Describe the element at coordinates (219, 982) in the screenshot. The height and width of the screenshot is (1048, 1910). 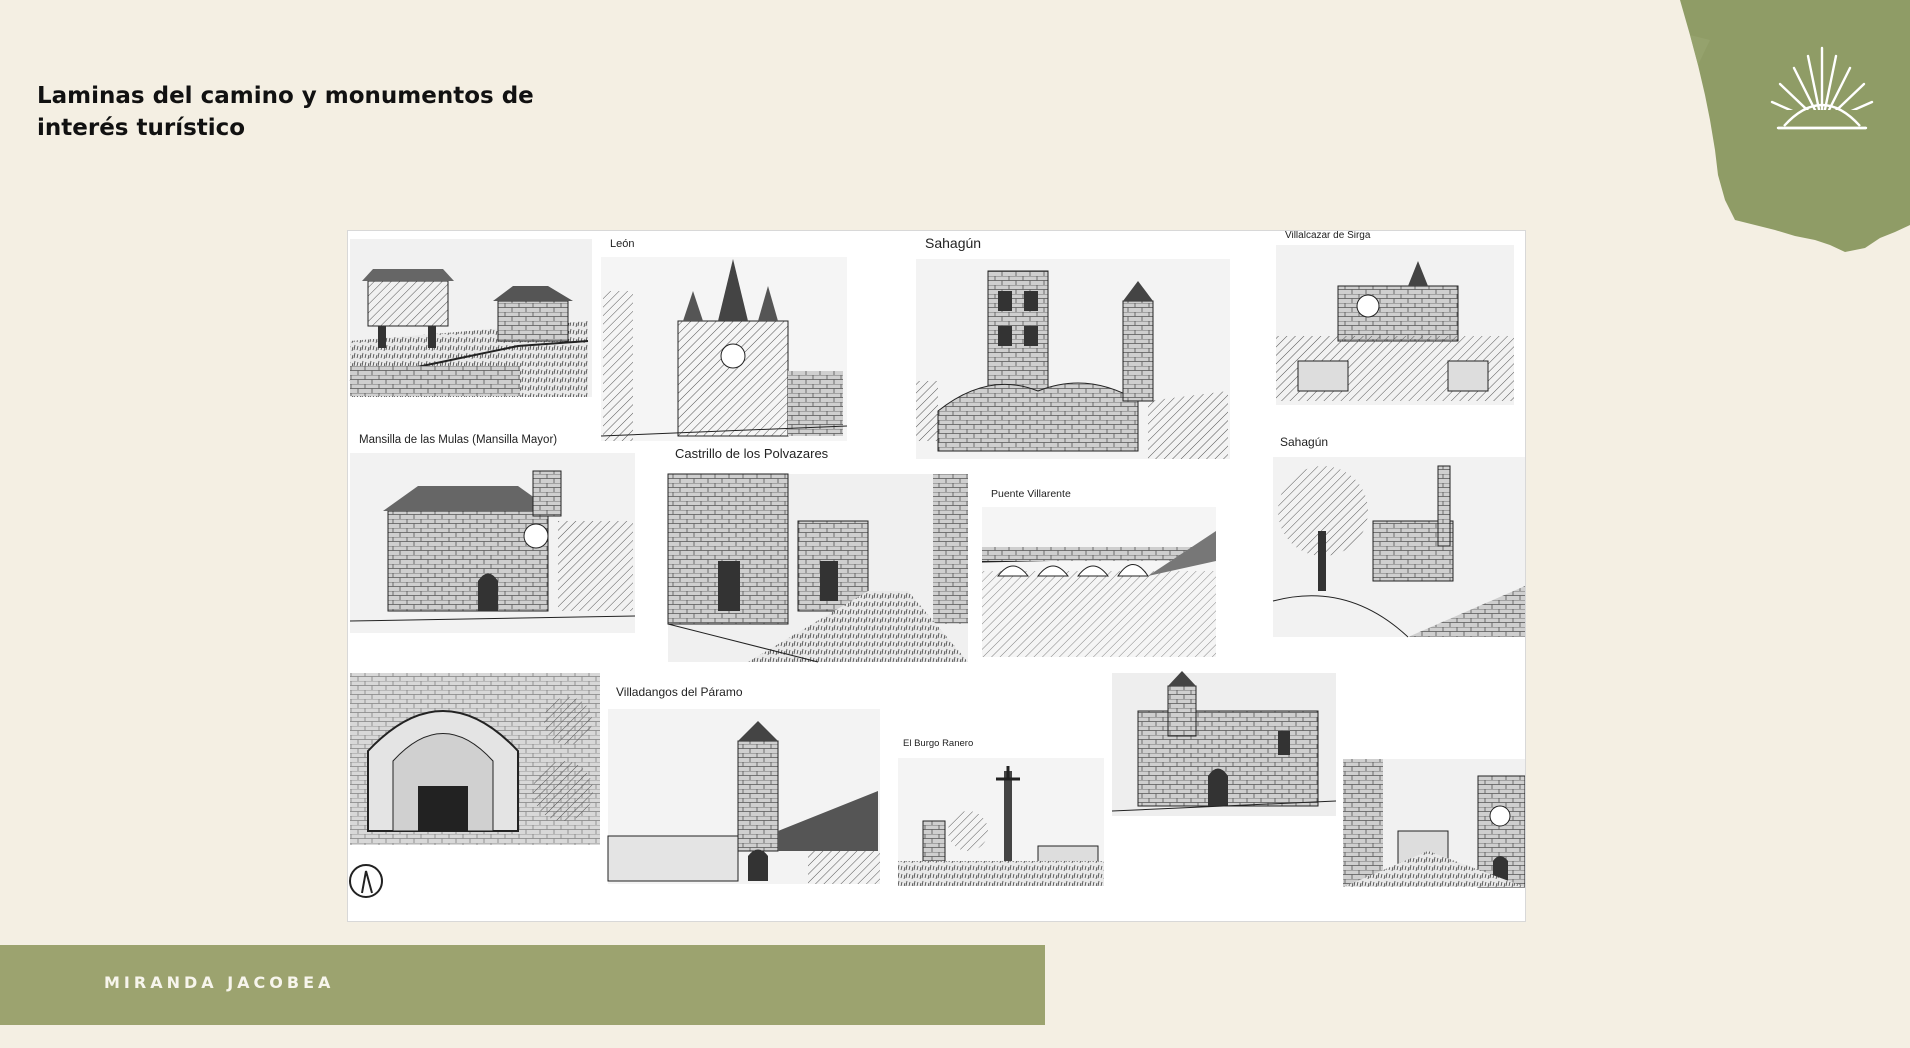
I see `footer-brand: MIRANDA JACOBEA` at that location.